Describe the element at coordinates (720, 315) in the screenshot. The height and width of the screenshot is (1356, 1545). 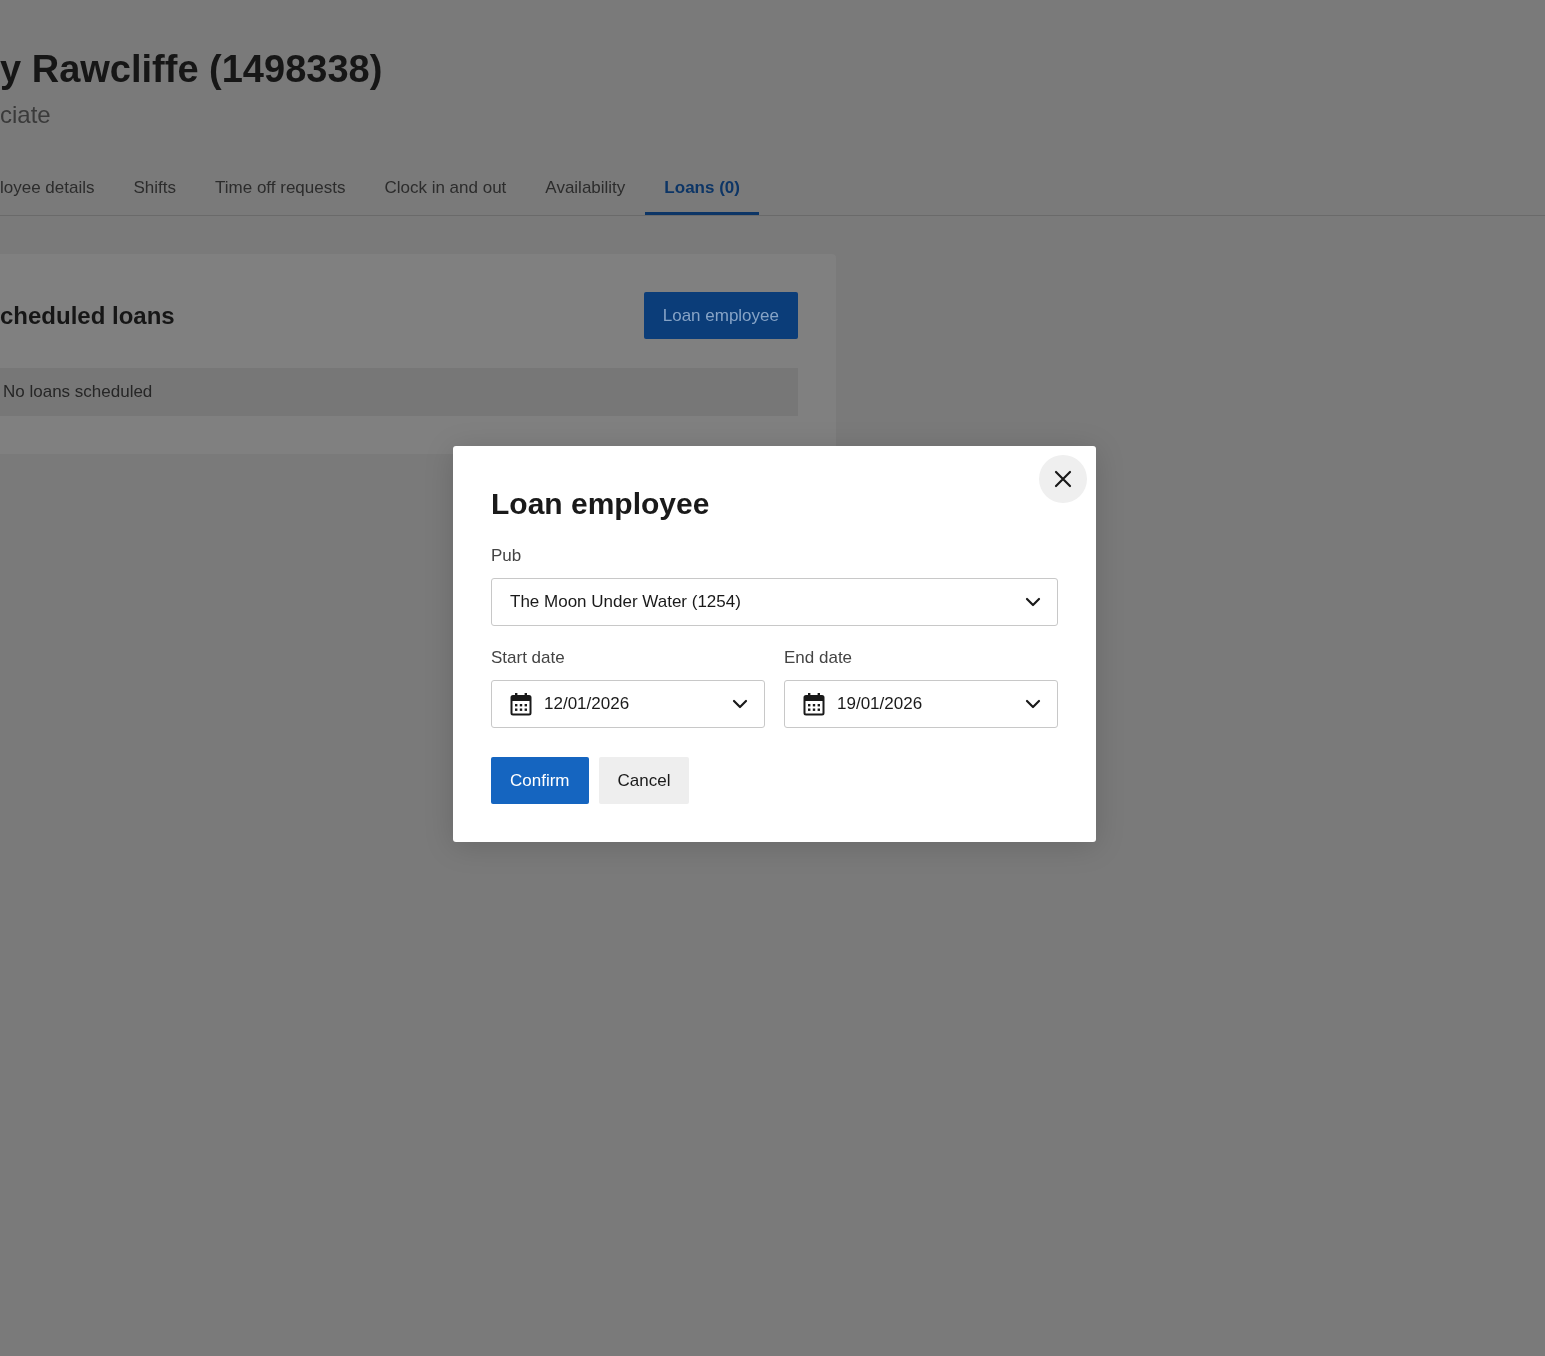
I see `loan-employee-button: Loan employee` at that location.